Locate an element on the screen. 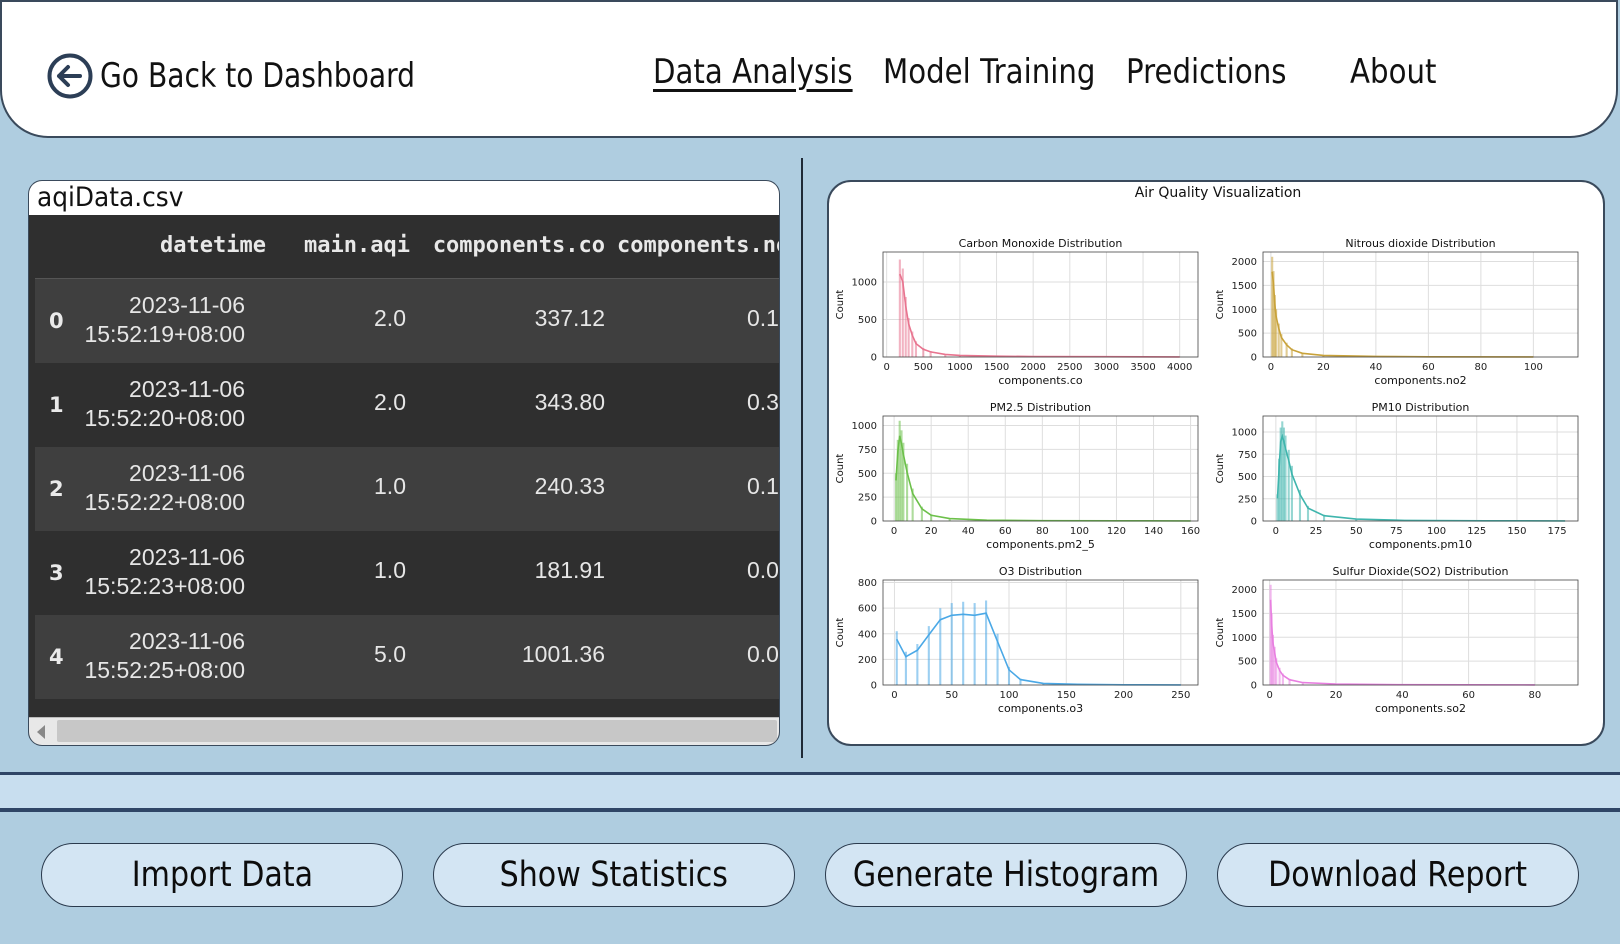 The height and width of the screenshot is (944, 1620). row-datetime: 2023-11-06 15:52:22+08:00 is located at coordinates (164, 488).